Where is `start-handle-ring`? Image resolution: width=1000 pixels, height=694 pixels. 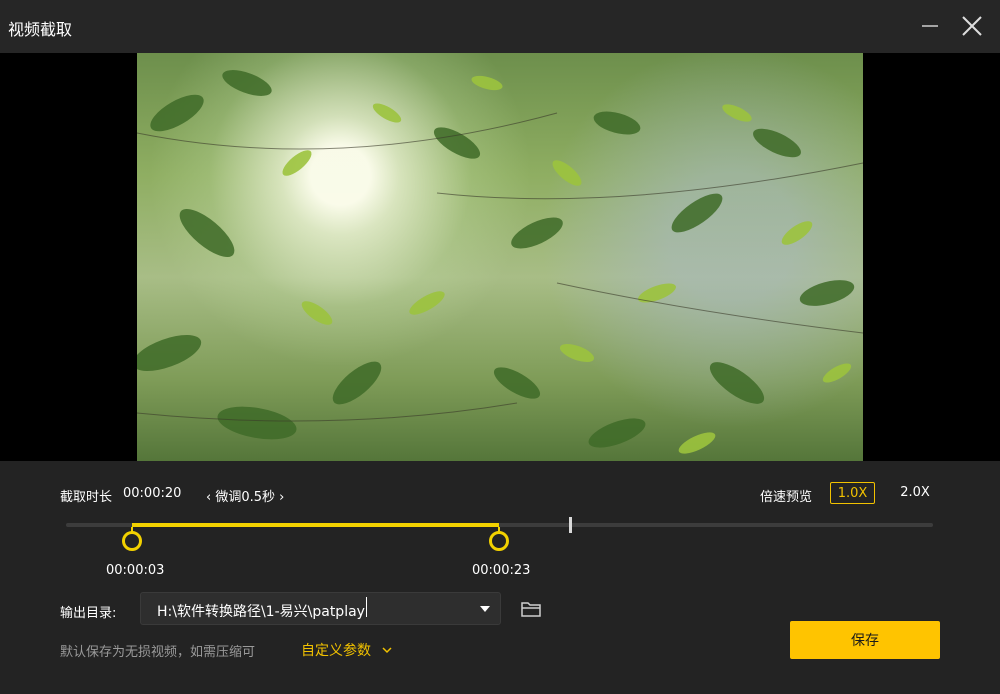 start-handle-ring is located at coordinates (132, 541).